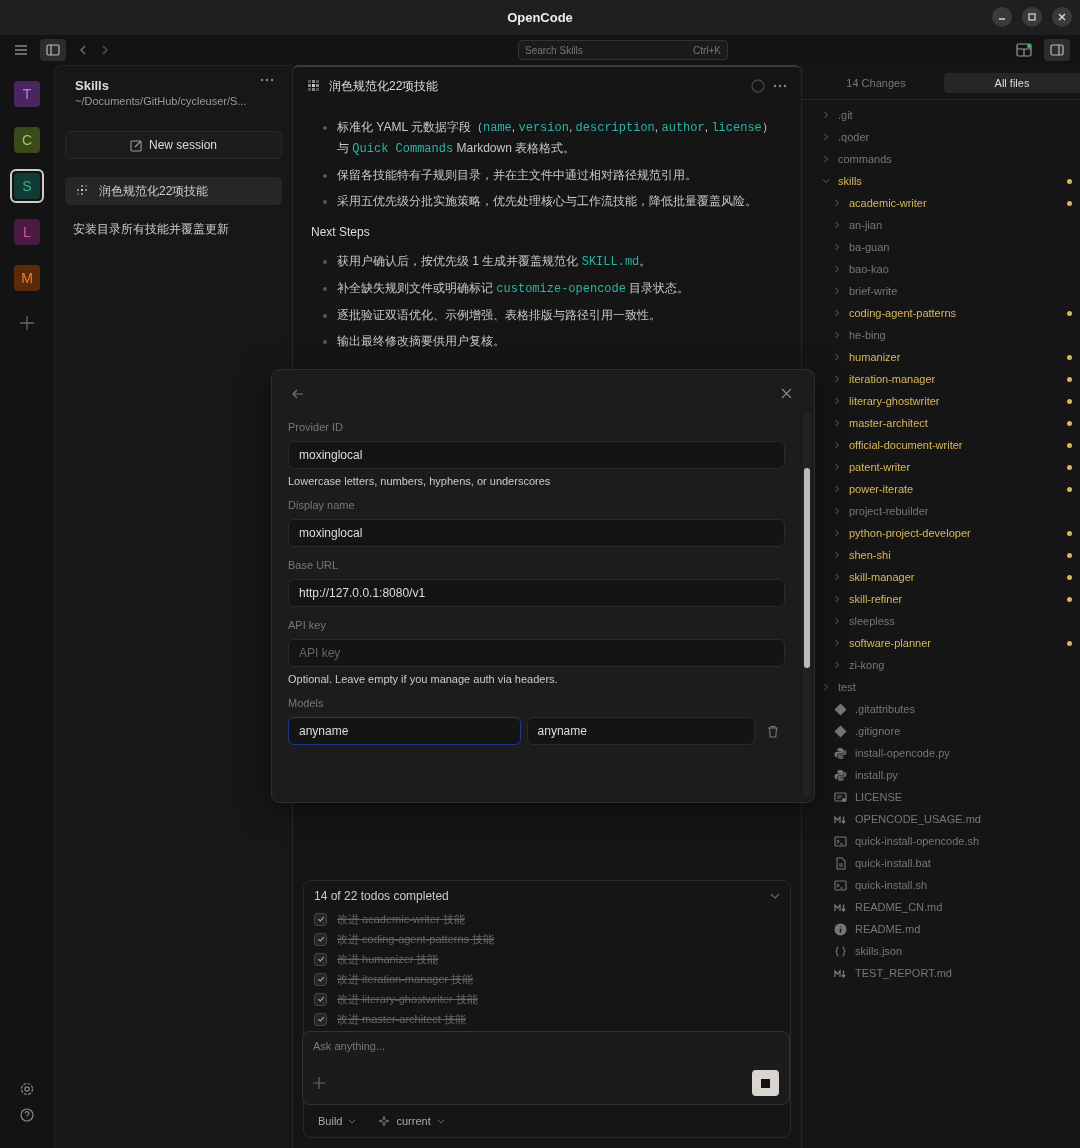 The image size is (1080, 1148). Describe the element at coordinates (941, 269) in the screenshot. I see `folder-item: bao-kao` at that location.